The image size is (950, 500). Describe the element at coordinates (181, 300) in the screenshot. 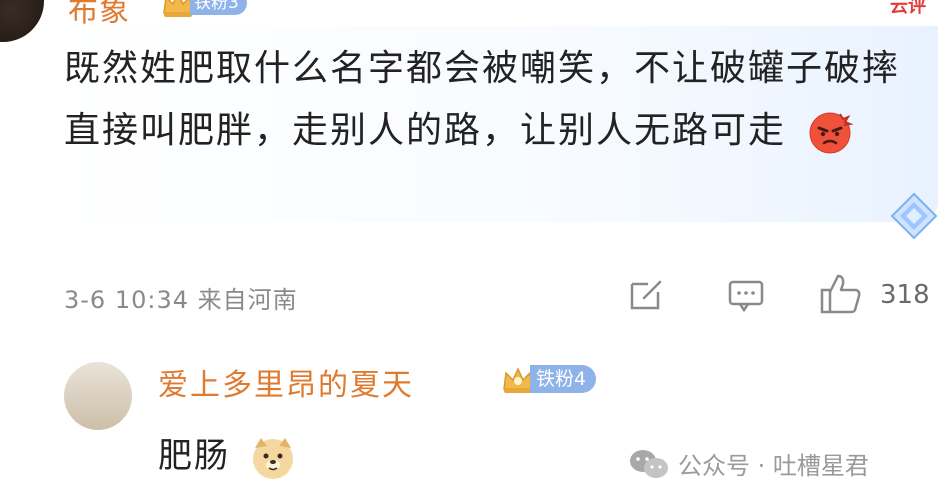

I see `comment-meta: 3-6 10:34 来自河南` at that location.